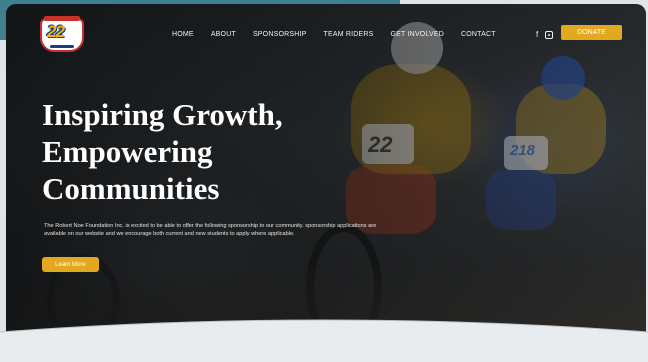 This screenshot has width=648, height=362. What do you see at coordinates (62, 46) in the screenshot?
I see `logo-bottom-banner` at bounding box center [62, 46].